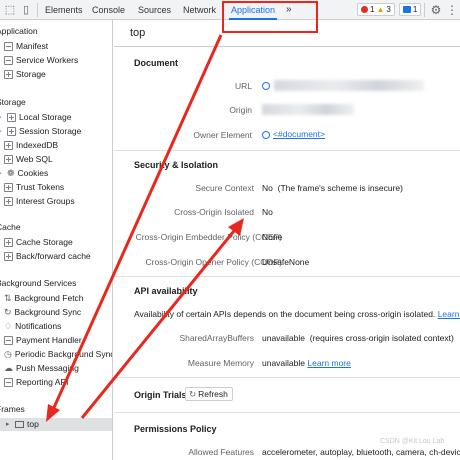  I want to click on section-cache: Cache, so click(10, 227).